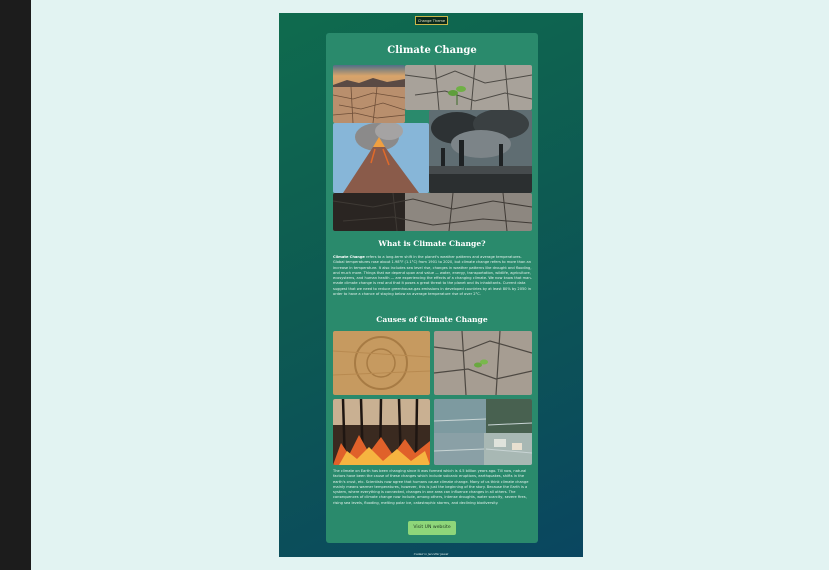 The height and width of the screenshot is (570, 829). What do you see at coordinates (15, 285) in the screenshot?
I see `browser-sidebar` at bounding box center [15, 285].